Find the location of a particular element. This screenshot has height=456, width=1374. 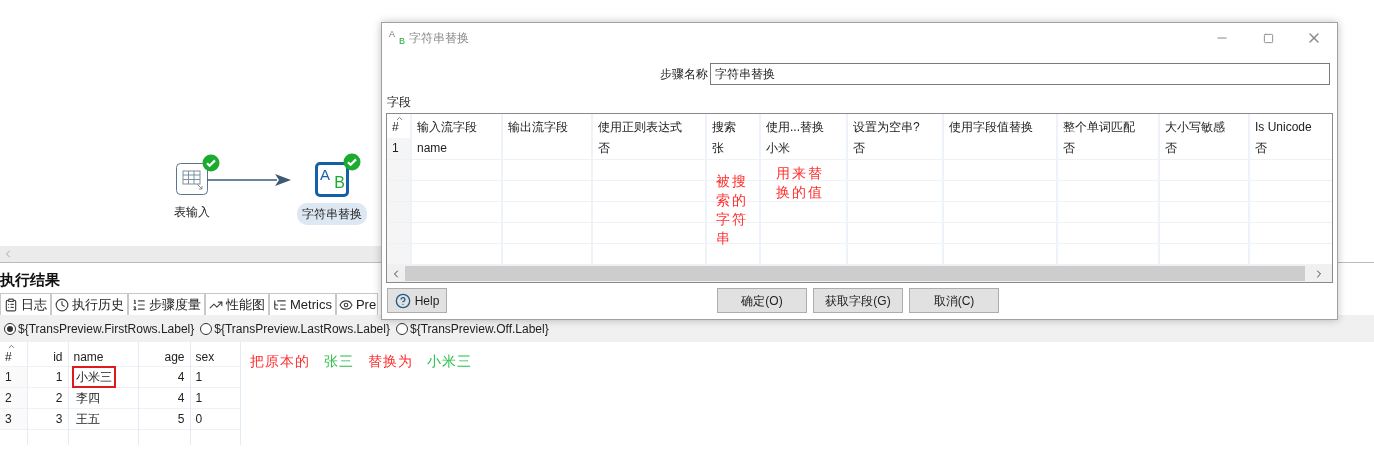

table-cell: 2 is located at coordinates (47, 397).